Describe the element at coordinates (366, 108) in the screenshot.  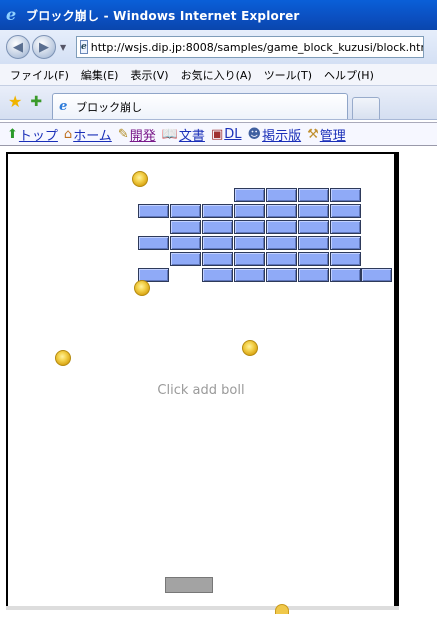
I see `new-tab-button` at that location.